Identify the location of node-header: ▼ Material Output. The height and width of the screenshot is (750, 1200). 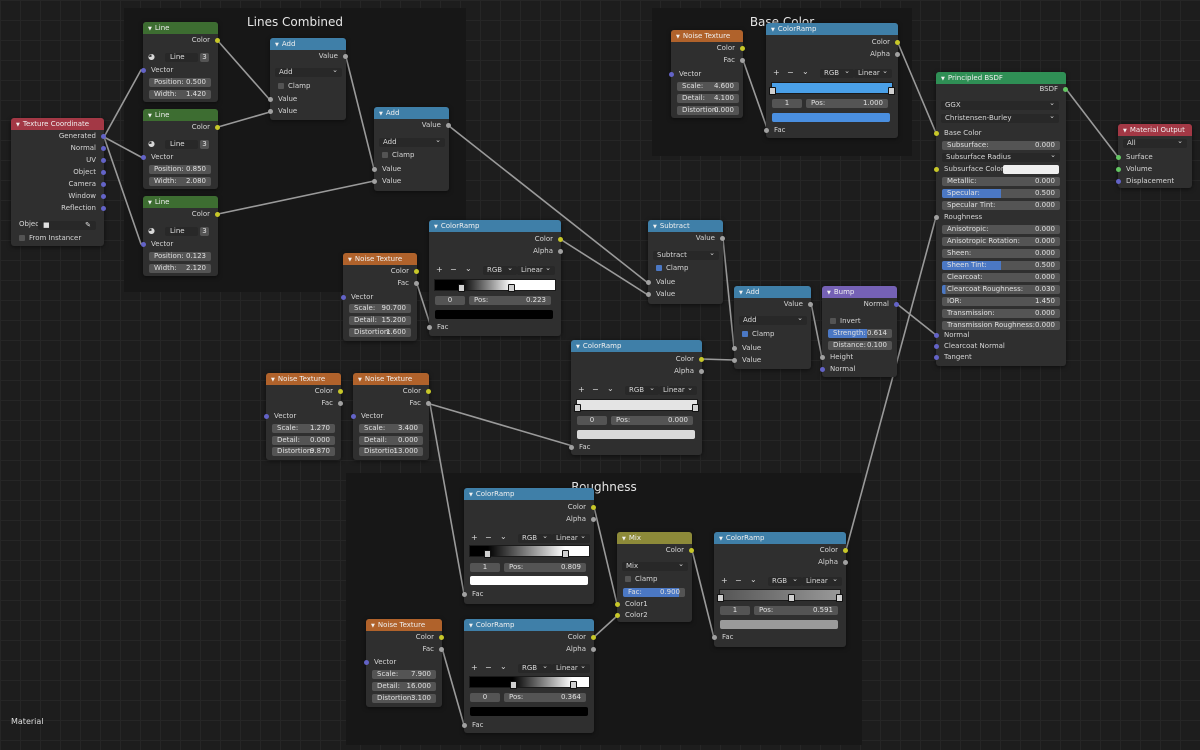
(1155, 130).